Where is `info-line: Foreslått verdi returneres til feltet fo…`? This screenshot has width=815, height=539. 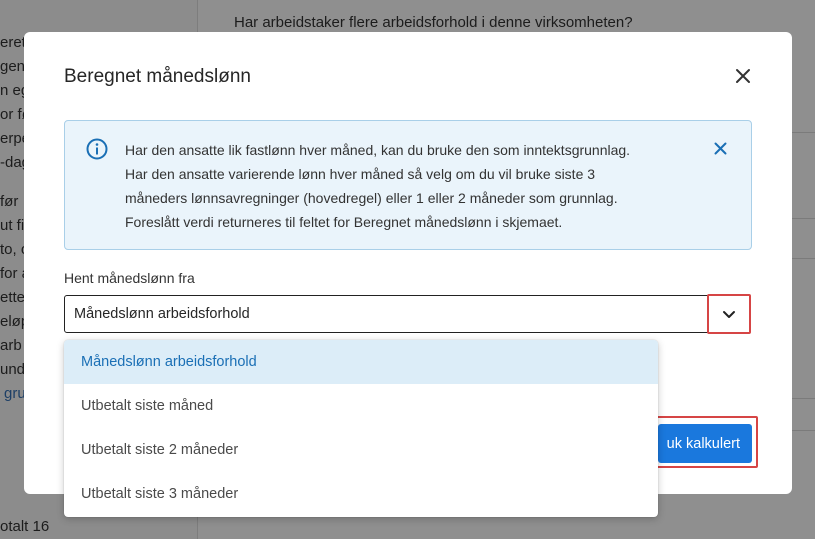
info-line: Foreslått verdi returneres til feltet fo… is located at coordinates (344, 222).